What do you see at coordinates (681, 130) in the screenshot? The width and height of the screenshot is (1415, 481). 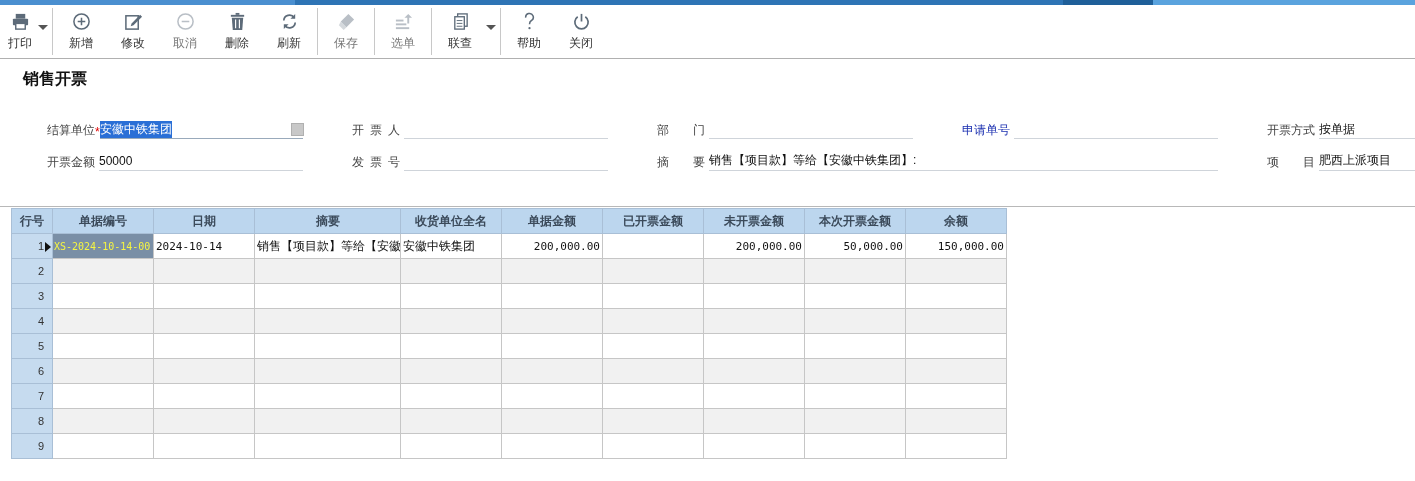 I see `field-label: 部 门` at bounding box center [681, 130].